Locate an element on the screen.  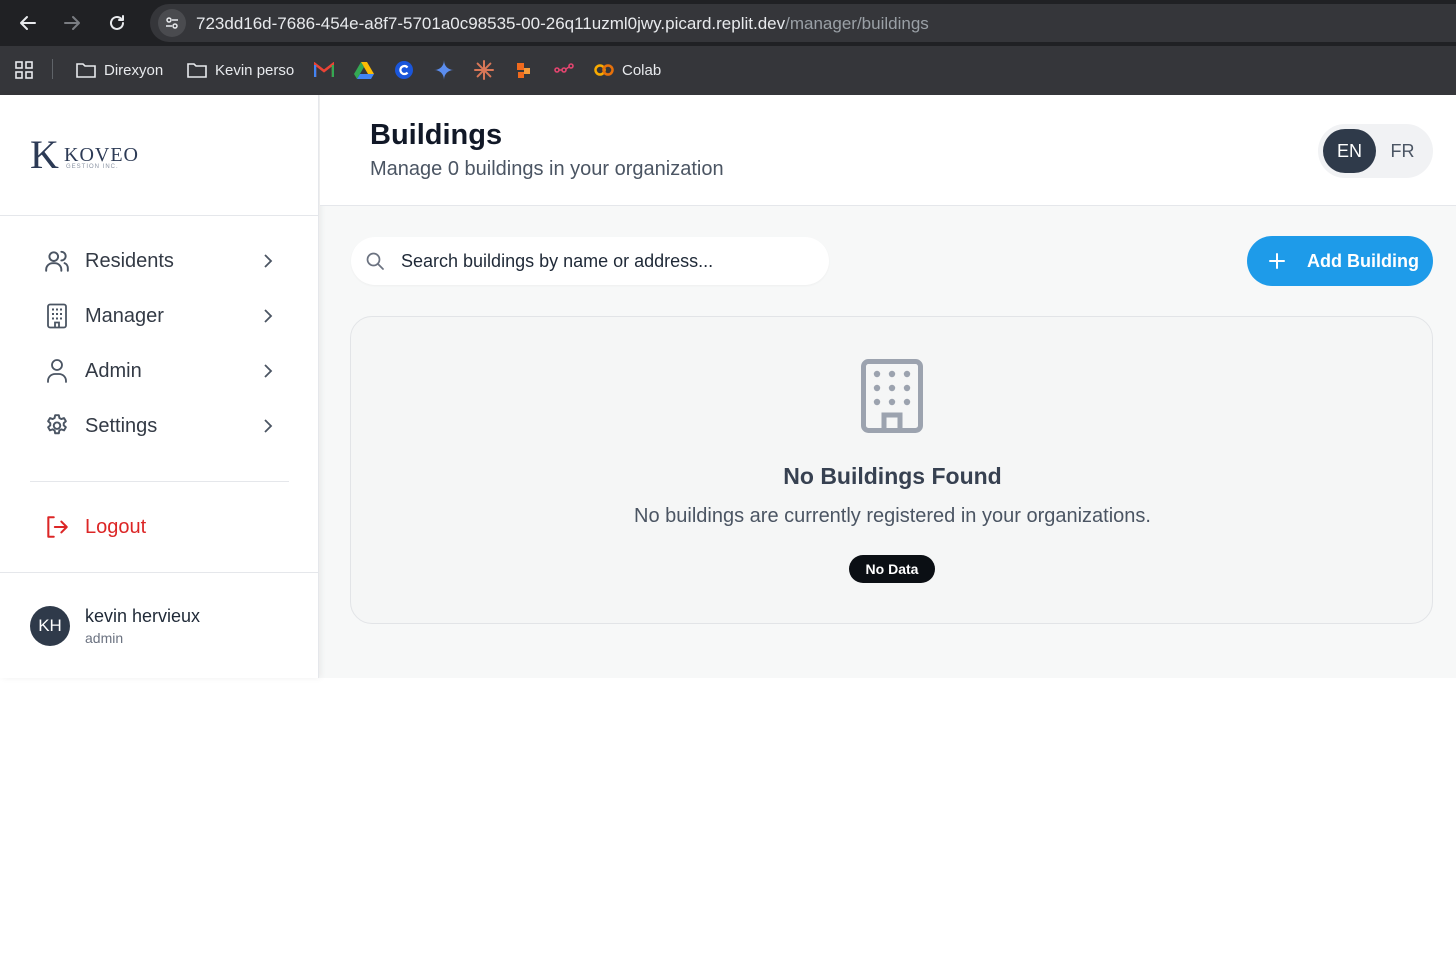
bookmark-label: Colab is located at coordinates (642, 70).